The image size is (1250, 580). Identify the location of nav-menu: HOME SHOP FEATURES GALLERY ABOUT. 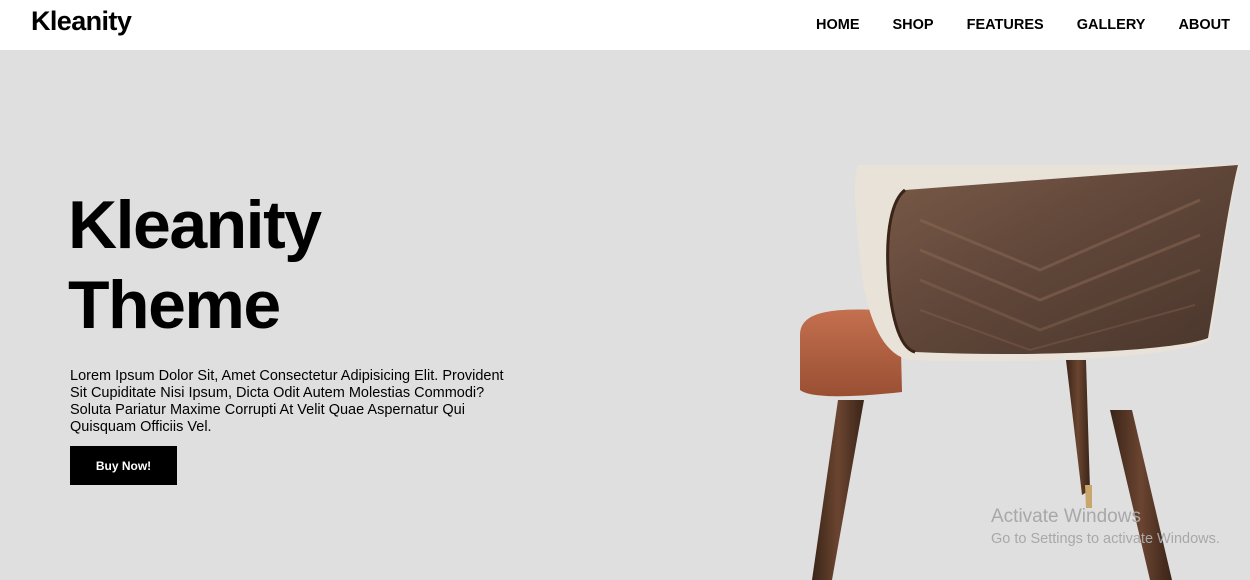
(1006, 25).